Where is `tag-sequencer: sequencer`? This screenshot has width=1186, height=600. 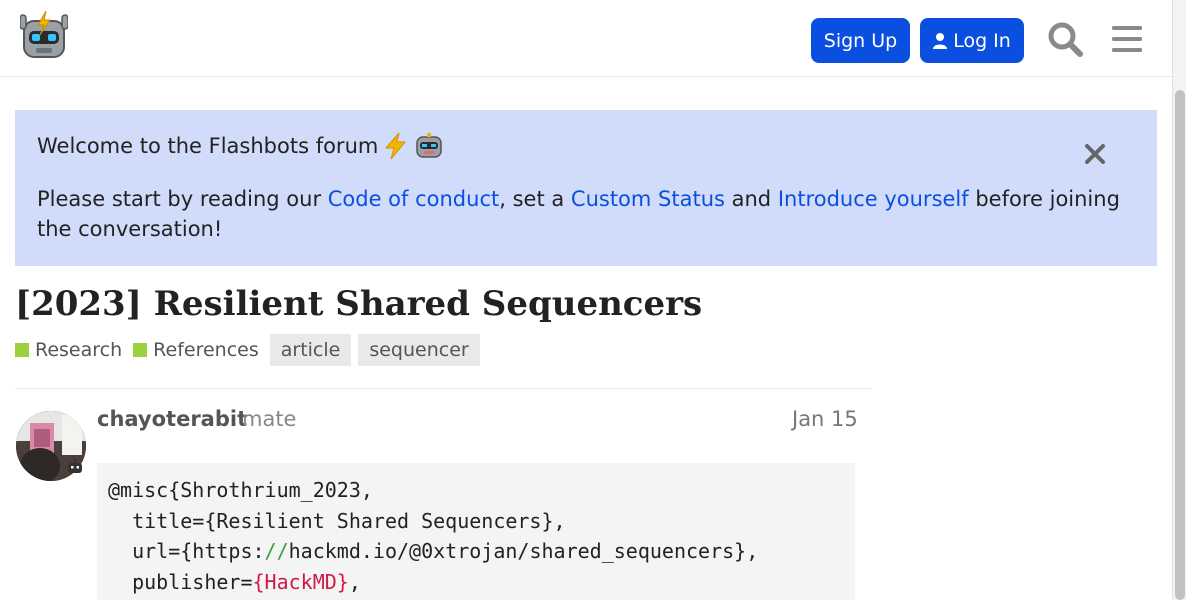 tag-sequencer: sequencer is located at coordinates (419, 350).